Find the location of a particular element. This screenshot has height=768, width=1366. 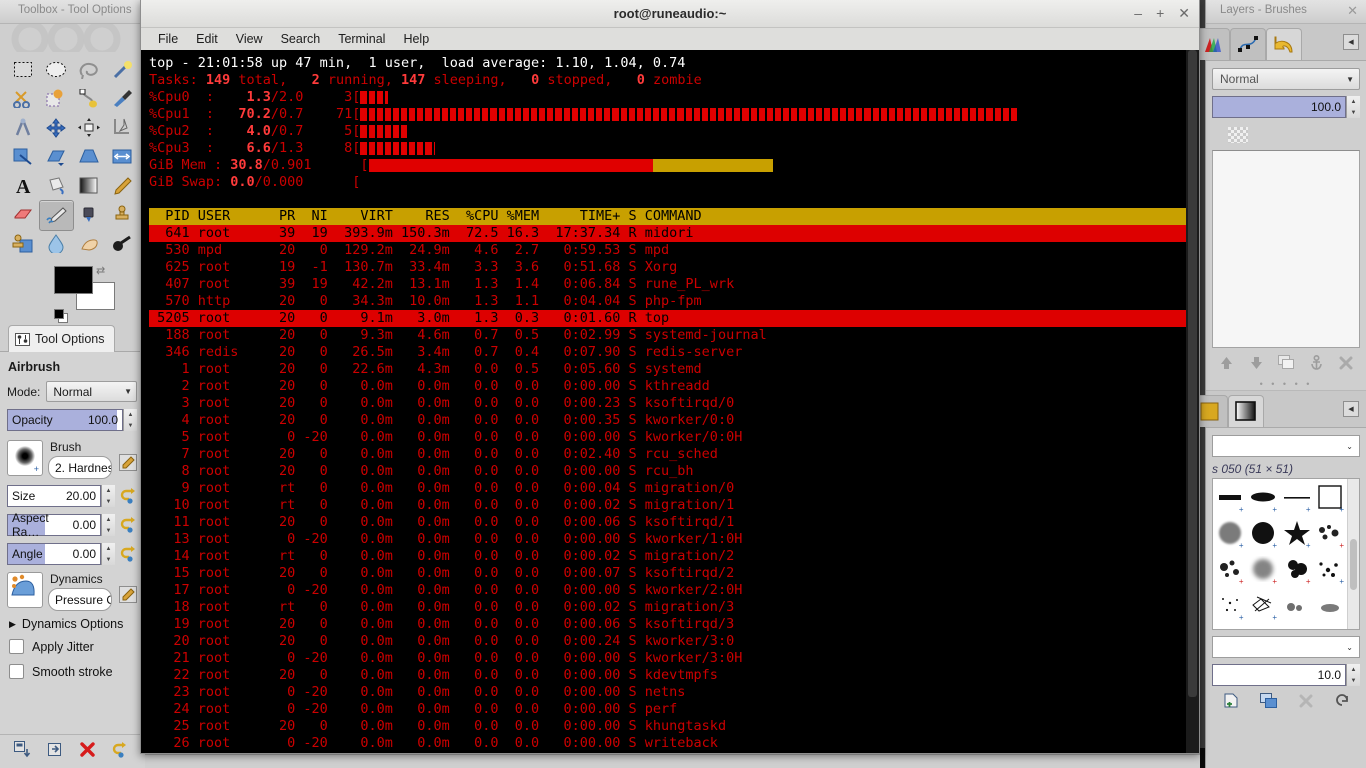

clone-tool is located at coordinates (121, 214).